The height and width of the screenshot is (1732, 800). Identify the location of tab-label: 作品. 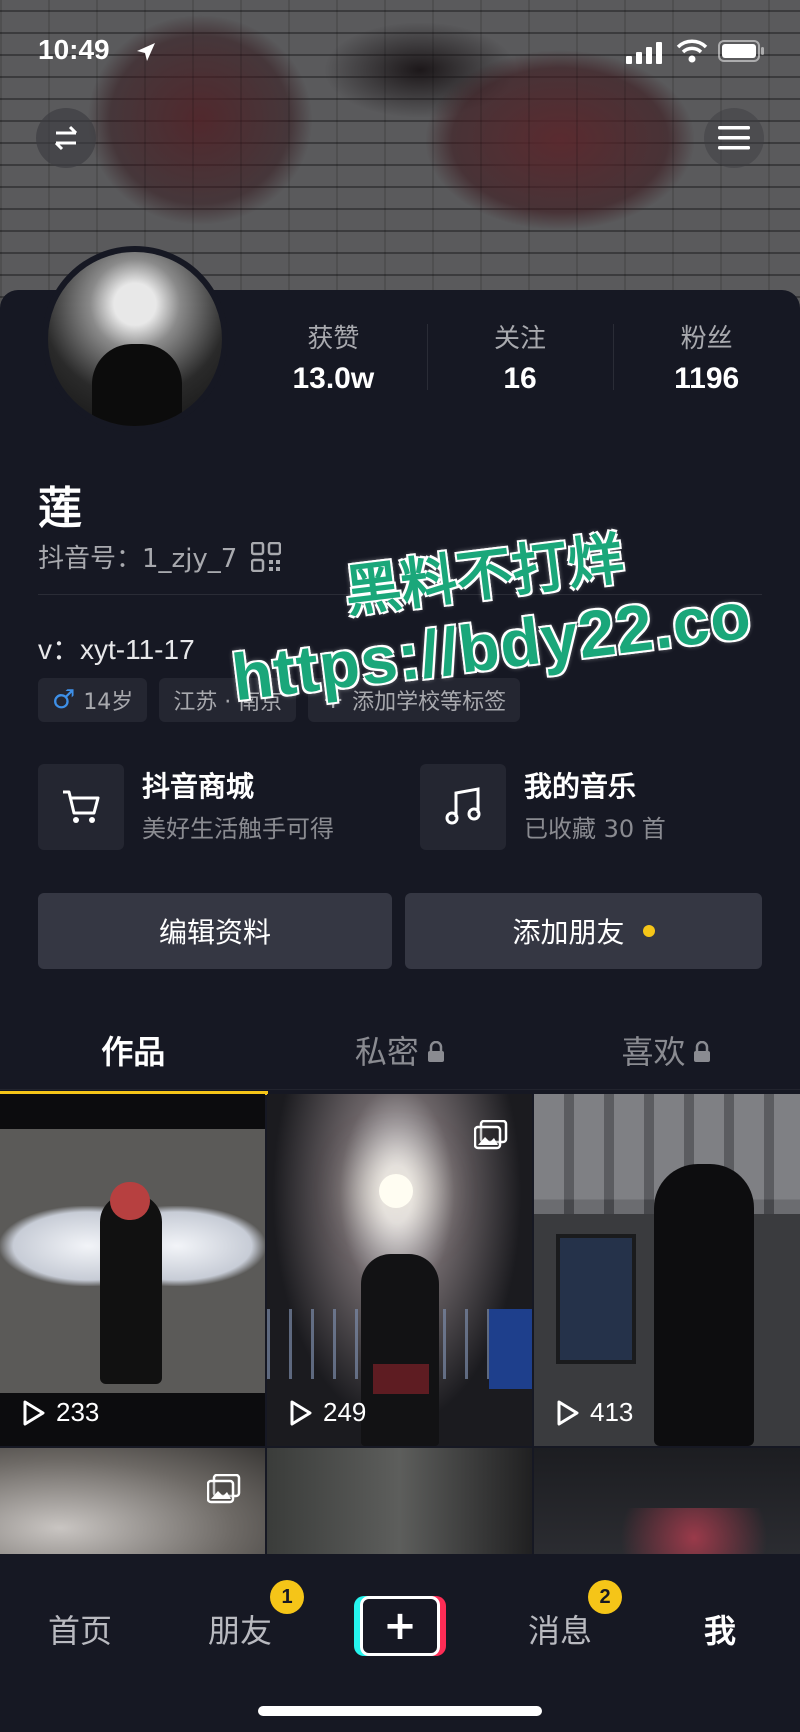
(133, 1051).